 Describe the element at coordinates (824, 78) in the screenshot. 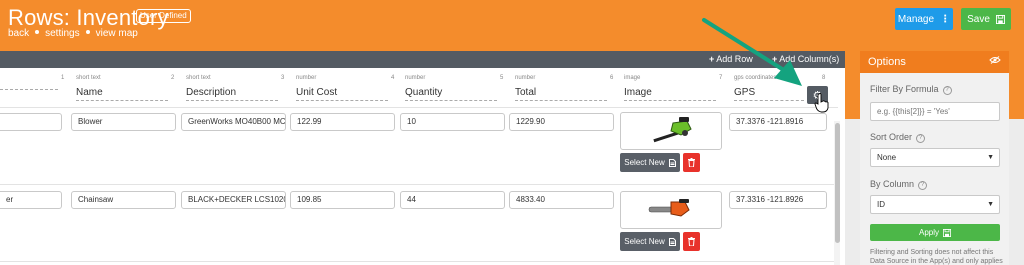

I see `column-number: 8` at that location.